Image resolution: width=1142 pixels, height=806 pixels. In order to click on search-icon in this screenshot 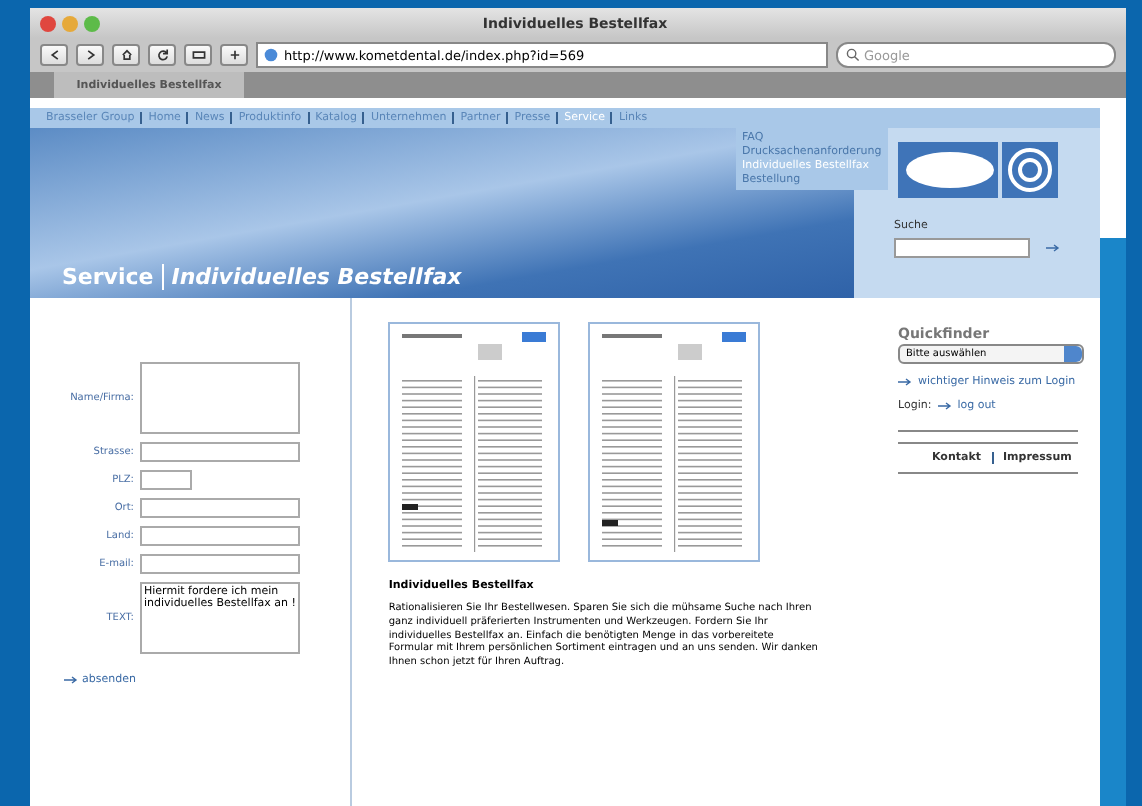, I will do `click(853, 55)`.